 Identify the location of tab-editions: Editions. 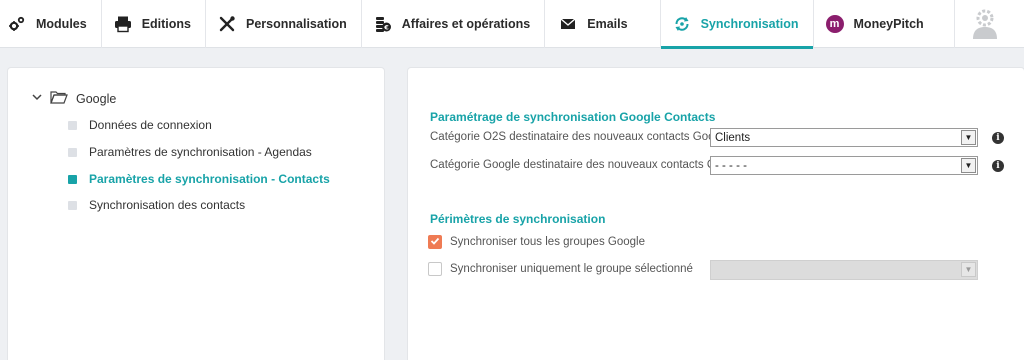
(154, 24).